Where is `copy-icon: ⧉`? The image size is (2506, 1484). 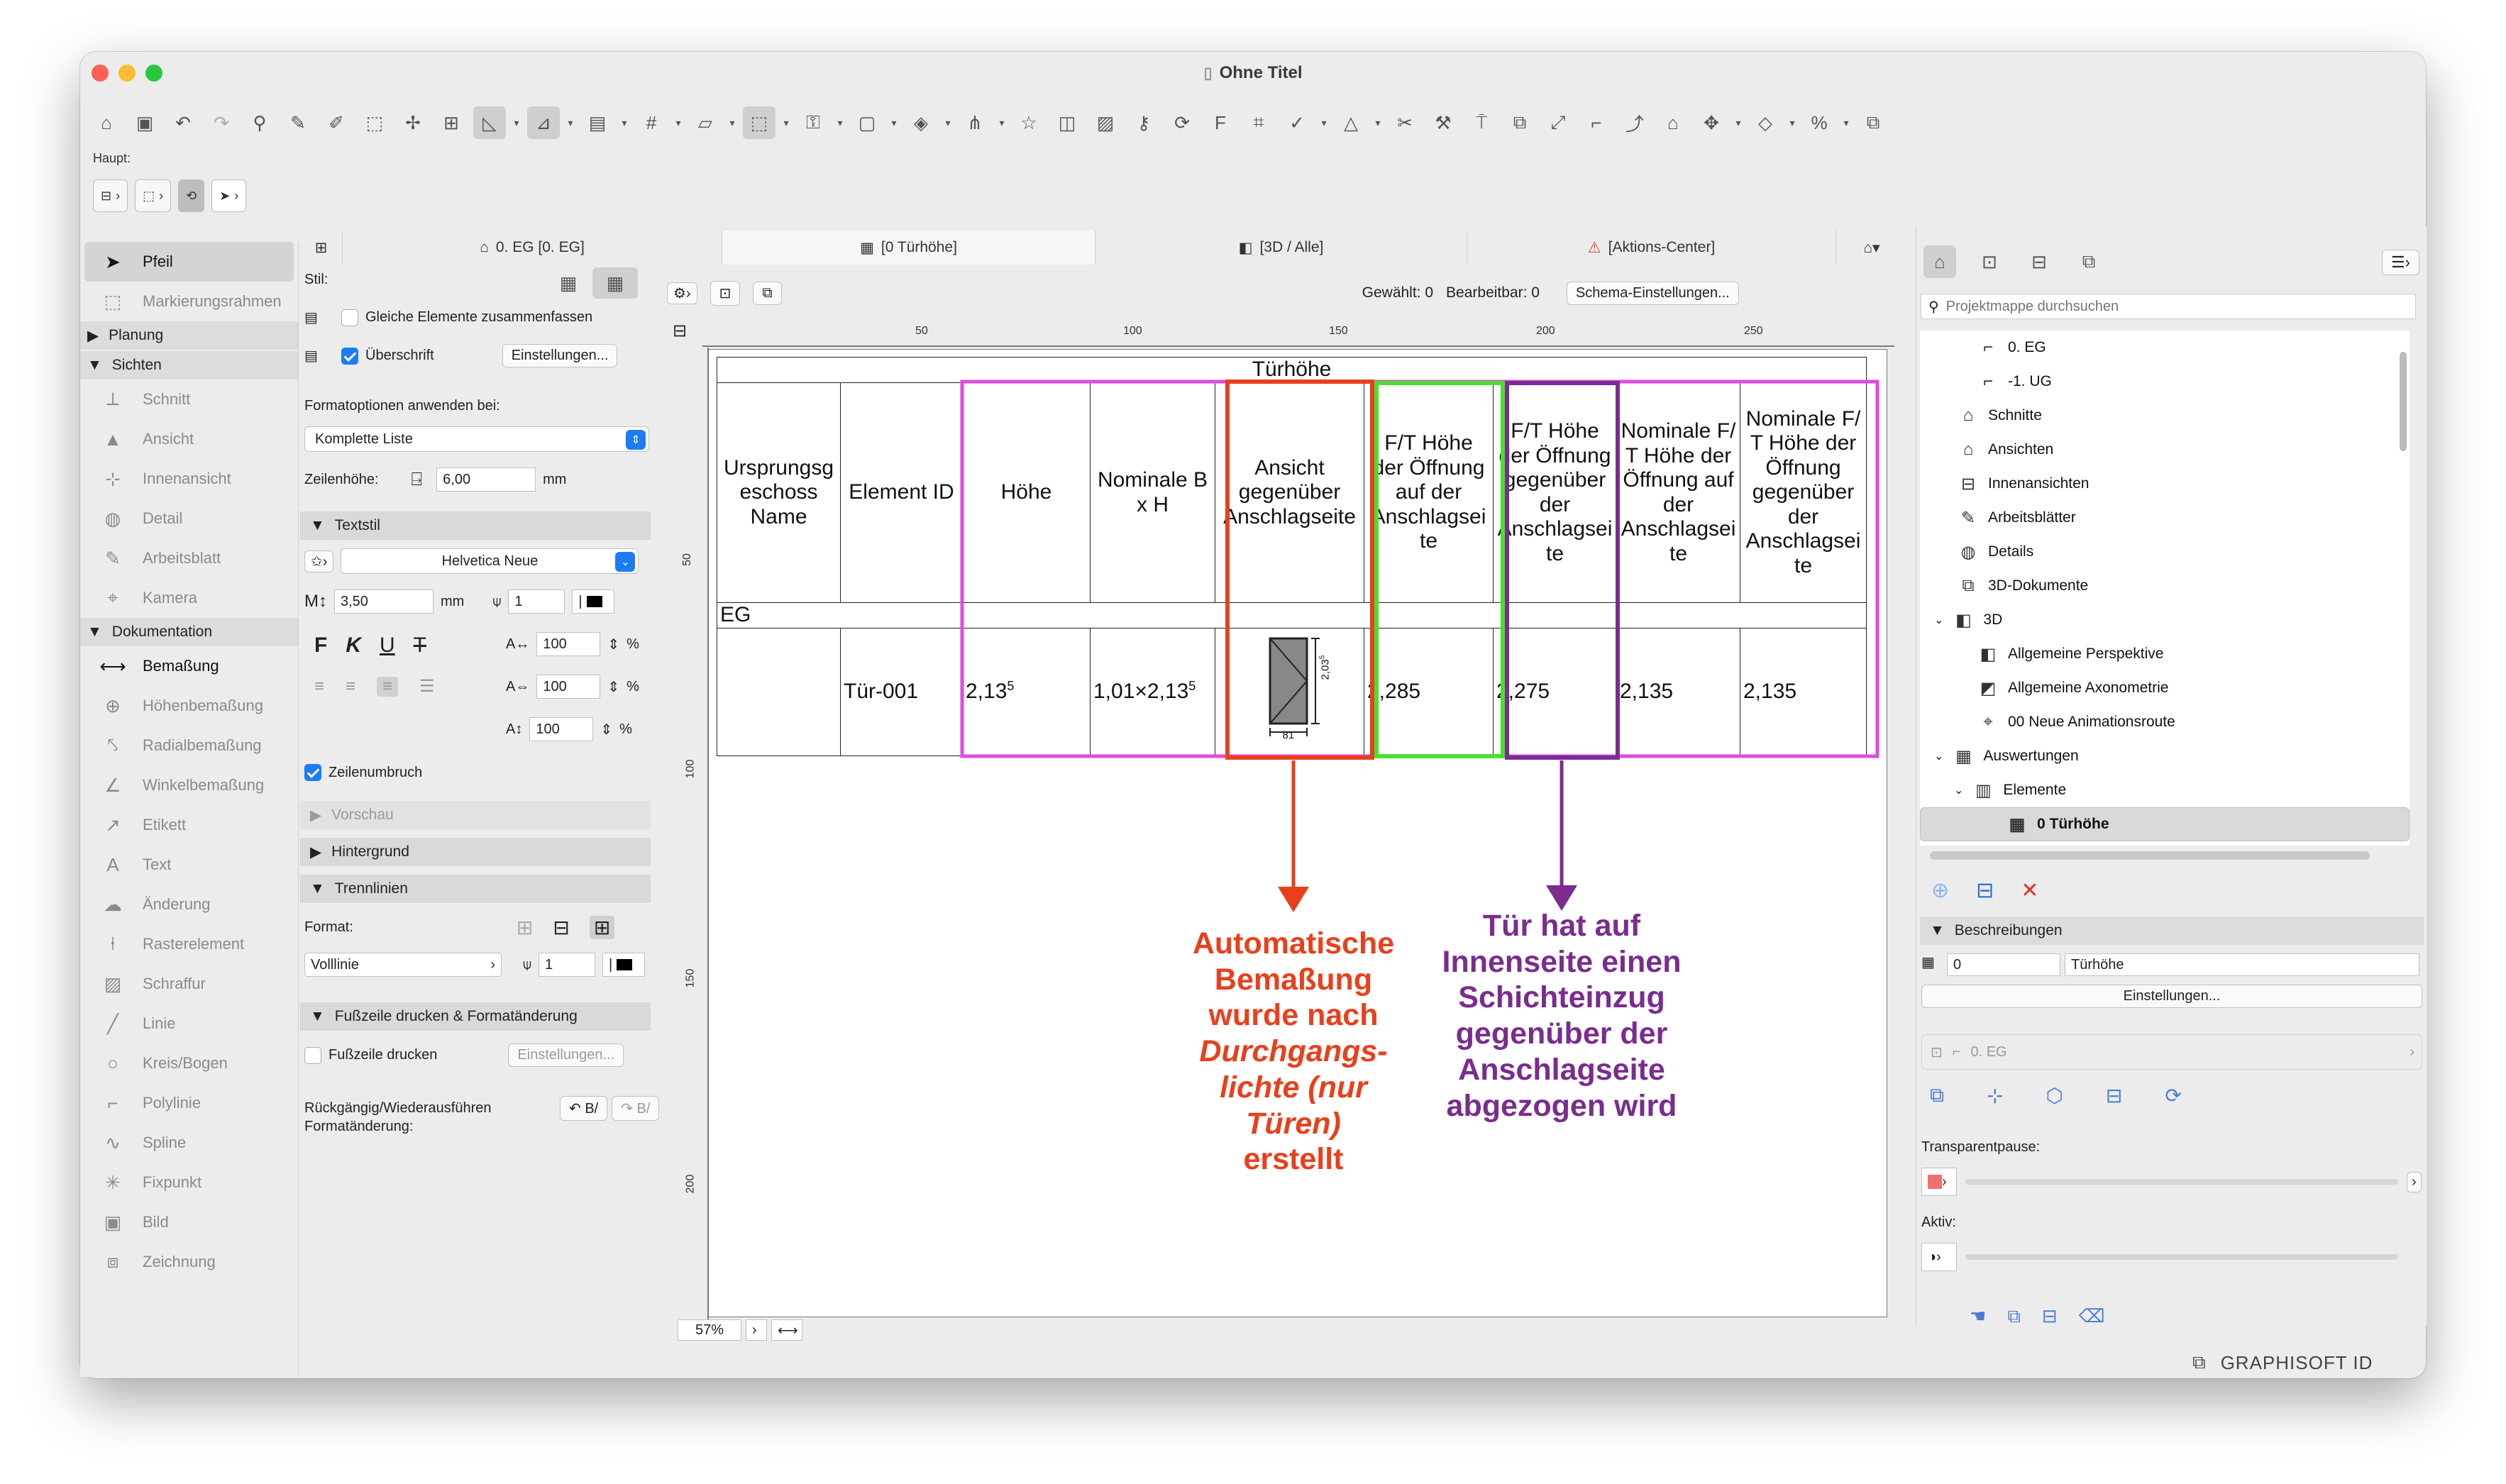
copy-icon: ⧉ is located at coordinates (1873, 123).